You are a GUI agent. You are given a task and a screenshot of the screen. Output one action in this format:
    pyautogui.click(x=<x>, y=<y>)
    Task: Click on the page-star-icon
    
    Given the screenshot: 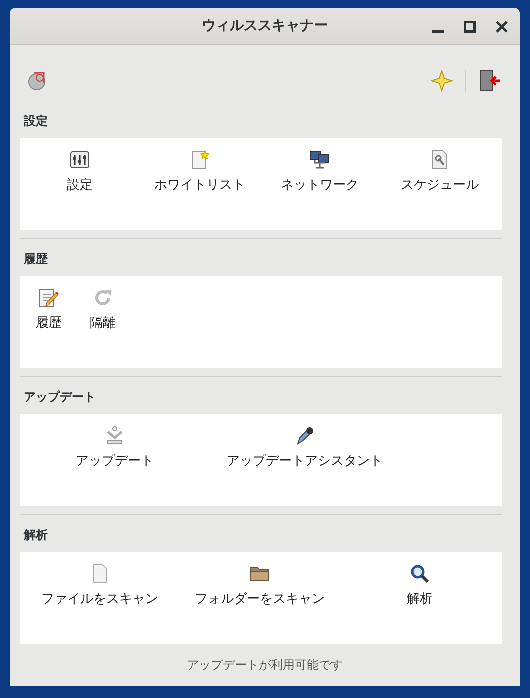 What is the action you would take?
    pyautogui.click(x=200, y=160)
    